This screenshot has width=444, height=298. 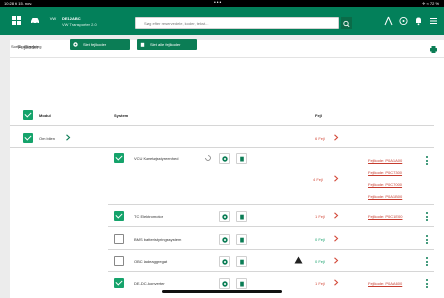 I want to click on group-name: Om bilen, so click(x=47, y=138).